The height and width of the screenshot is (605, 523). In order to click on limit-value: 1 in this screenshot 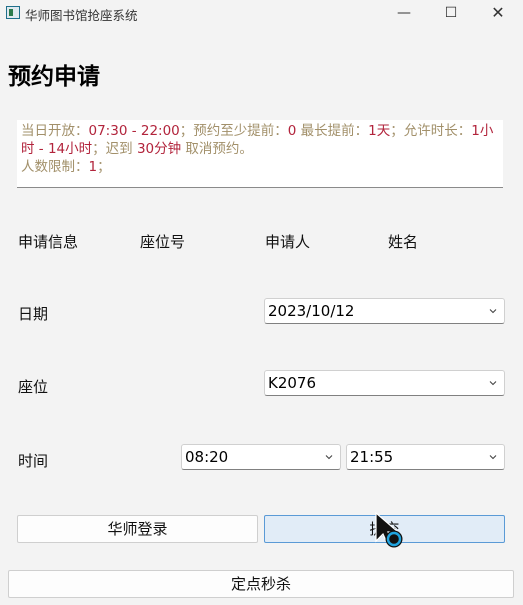, I will do `click(93, 167)`.